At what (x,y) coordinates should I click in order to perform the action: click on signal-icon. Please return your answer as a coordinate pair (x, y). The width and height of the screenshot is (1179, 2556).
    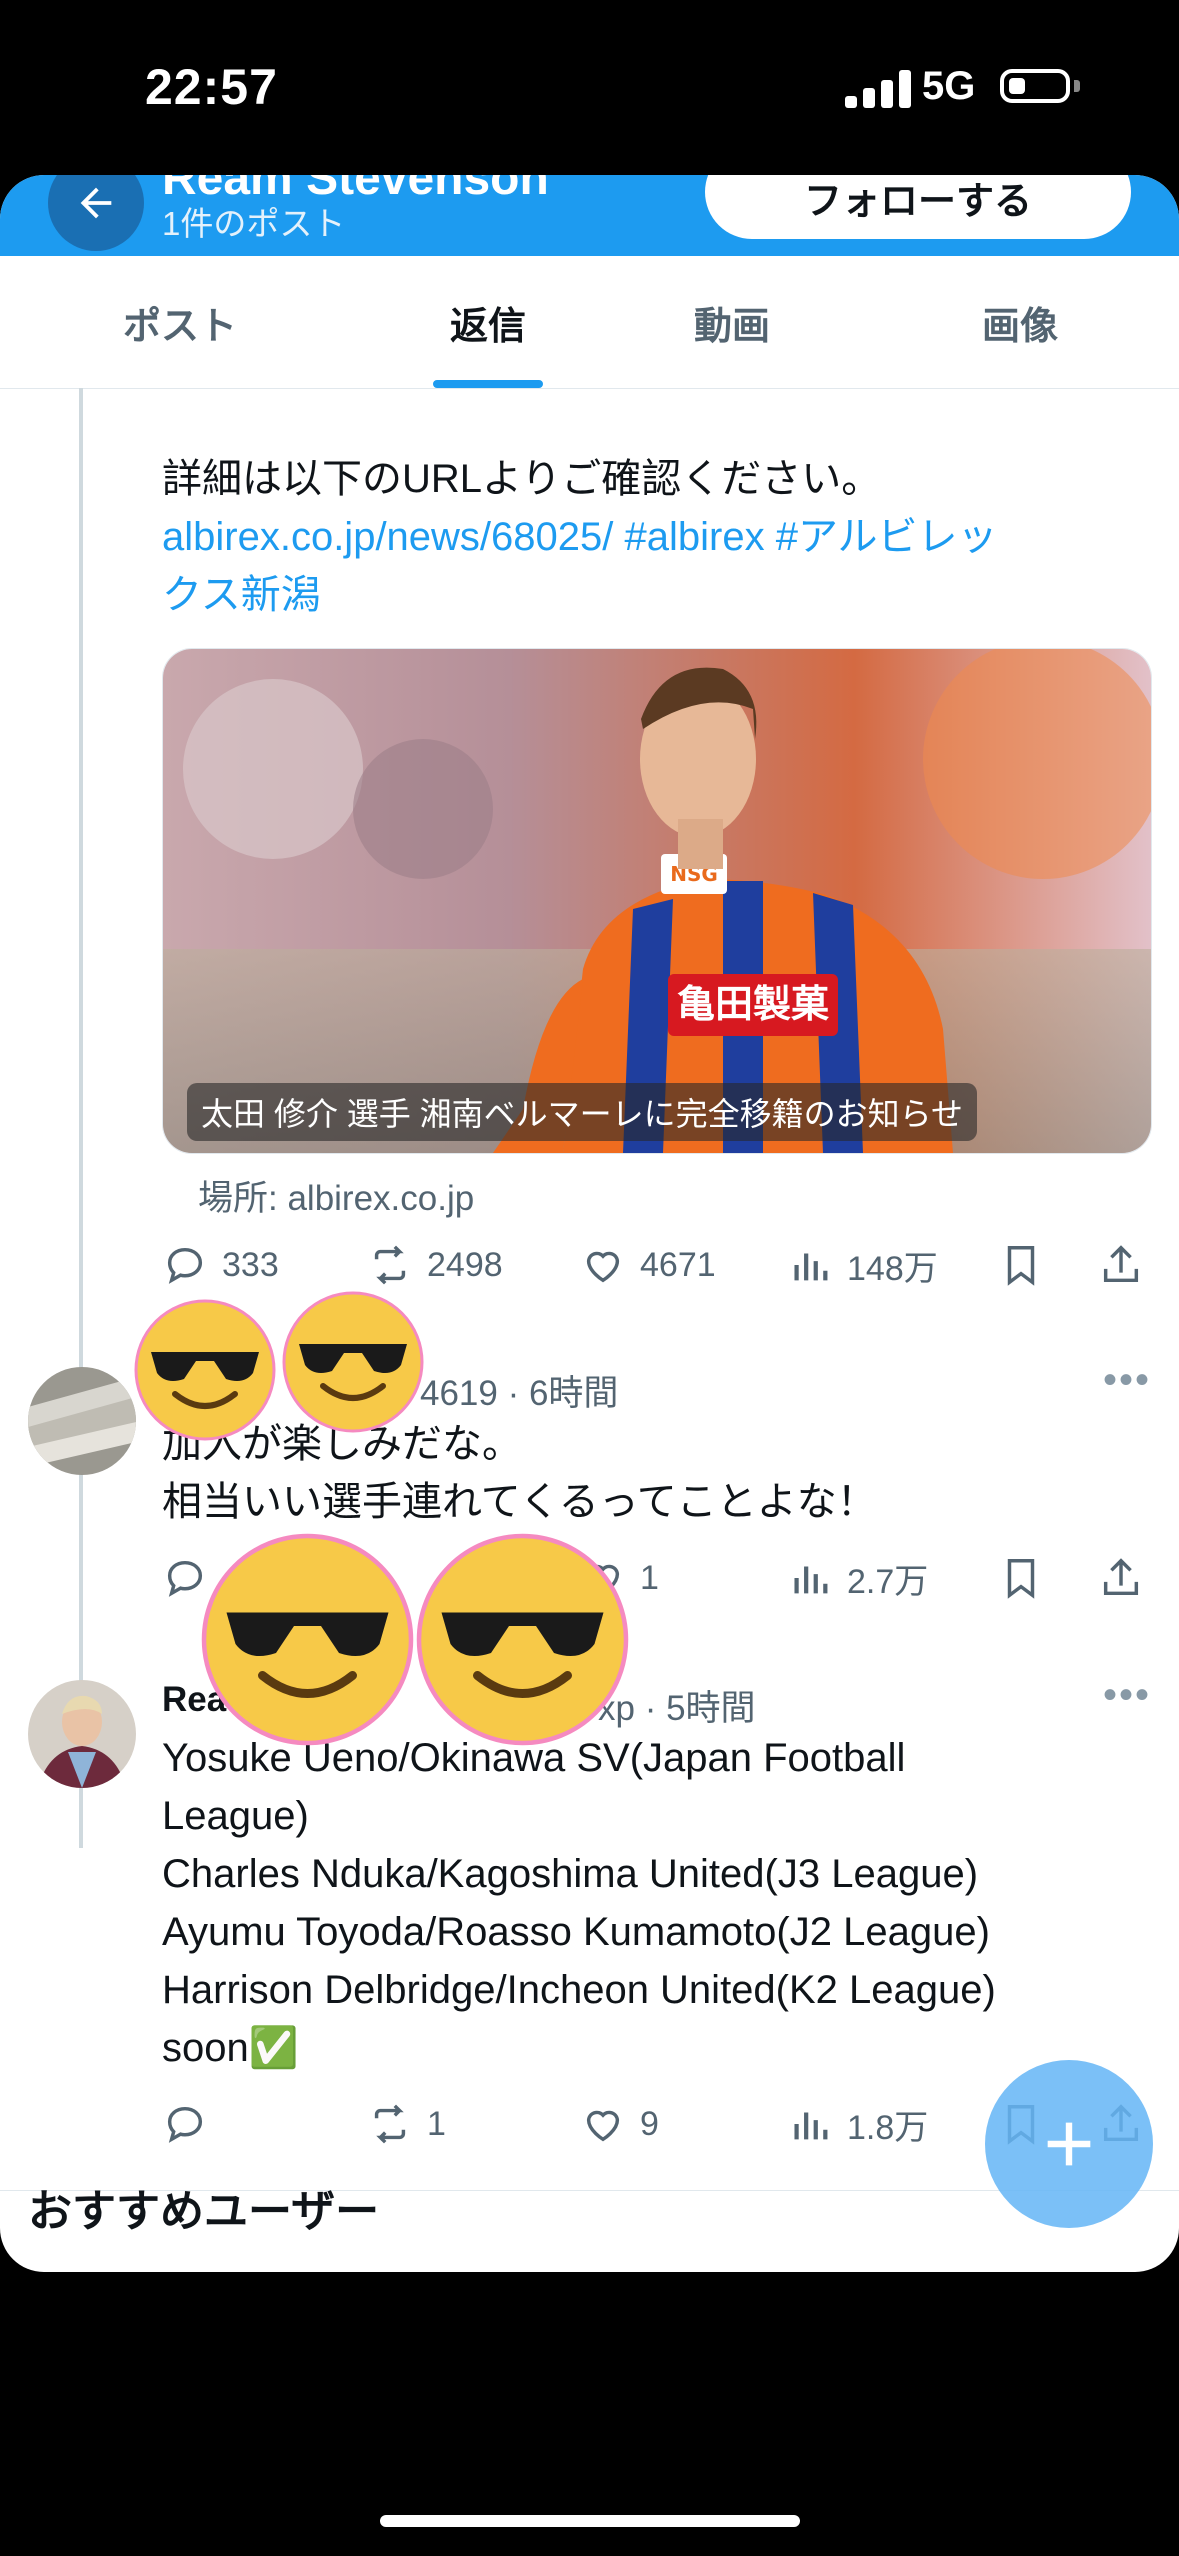
    Looking at the image, I should click on (878, 89).